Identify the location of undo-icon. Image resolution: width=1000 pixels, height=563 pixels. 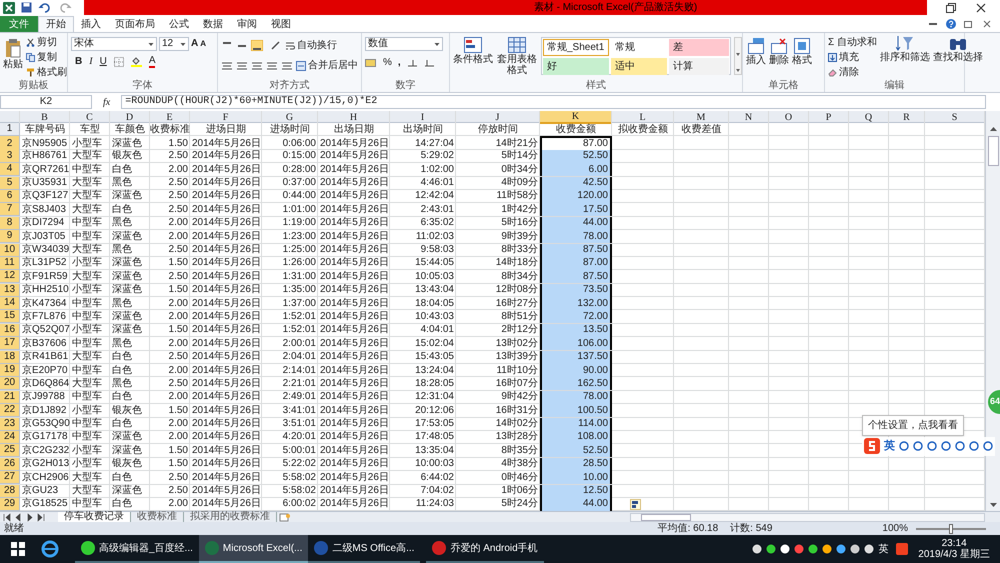
(44, 7).